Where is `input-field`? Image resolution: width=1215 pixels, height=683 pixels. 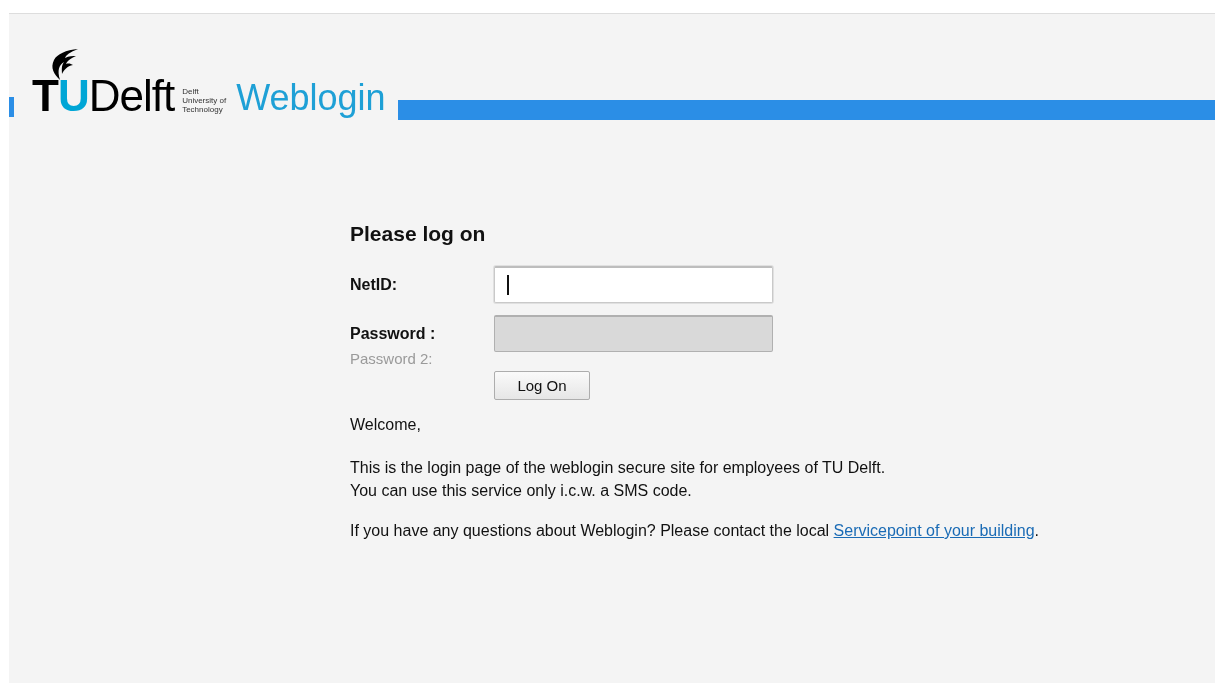 input-field is located at coordinates (633, 284).